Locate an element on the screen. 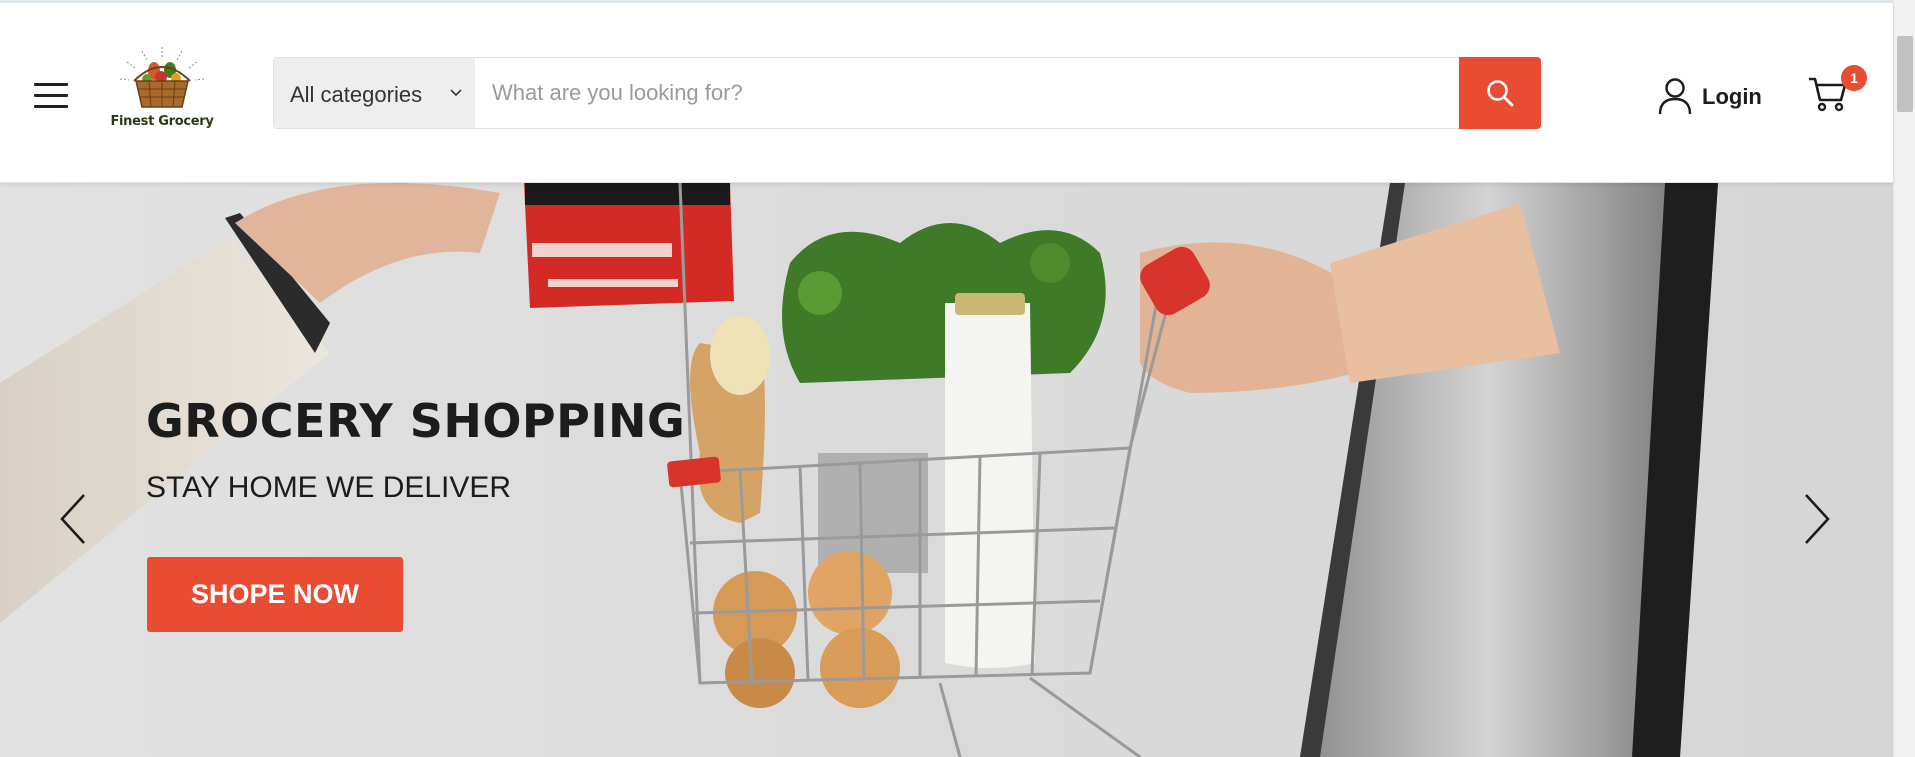  category-select-label: All categories is located at coordinates (356, 94).